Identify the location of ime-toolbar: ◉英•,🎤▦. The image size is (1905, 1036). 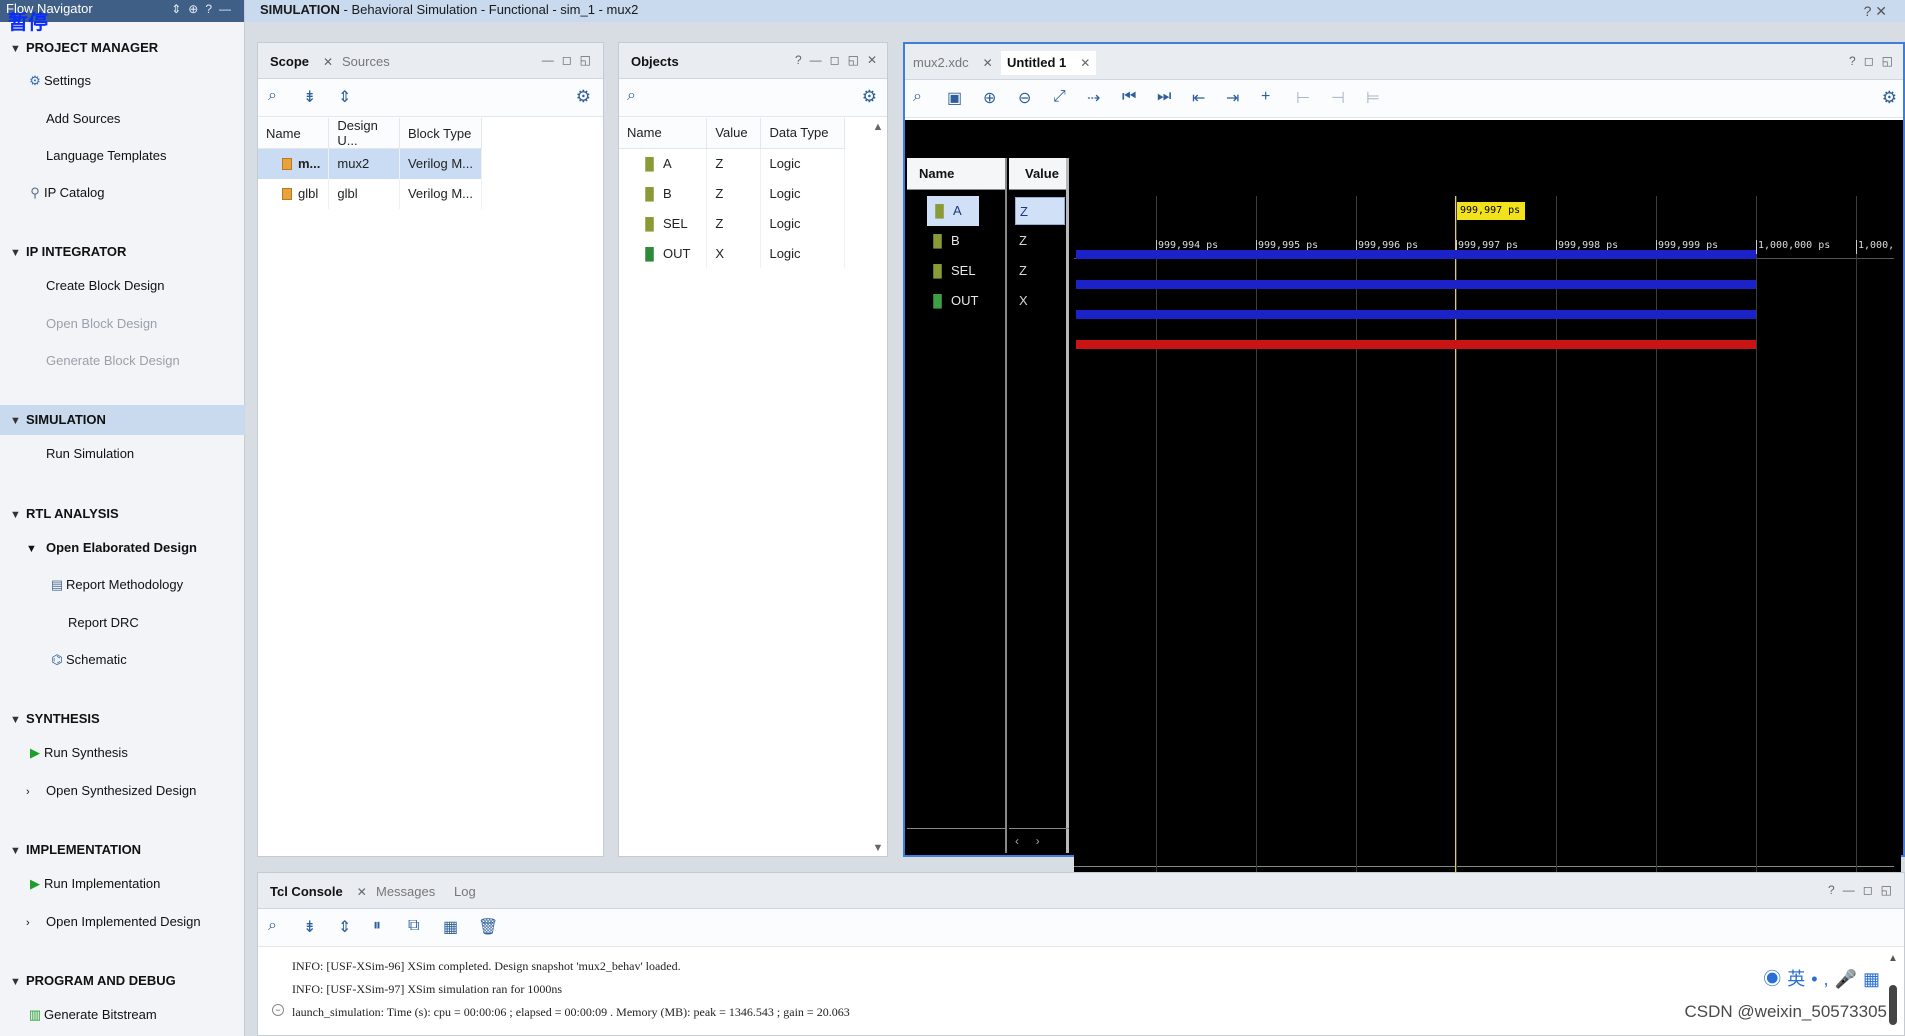
(1824, 978).